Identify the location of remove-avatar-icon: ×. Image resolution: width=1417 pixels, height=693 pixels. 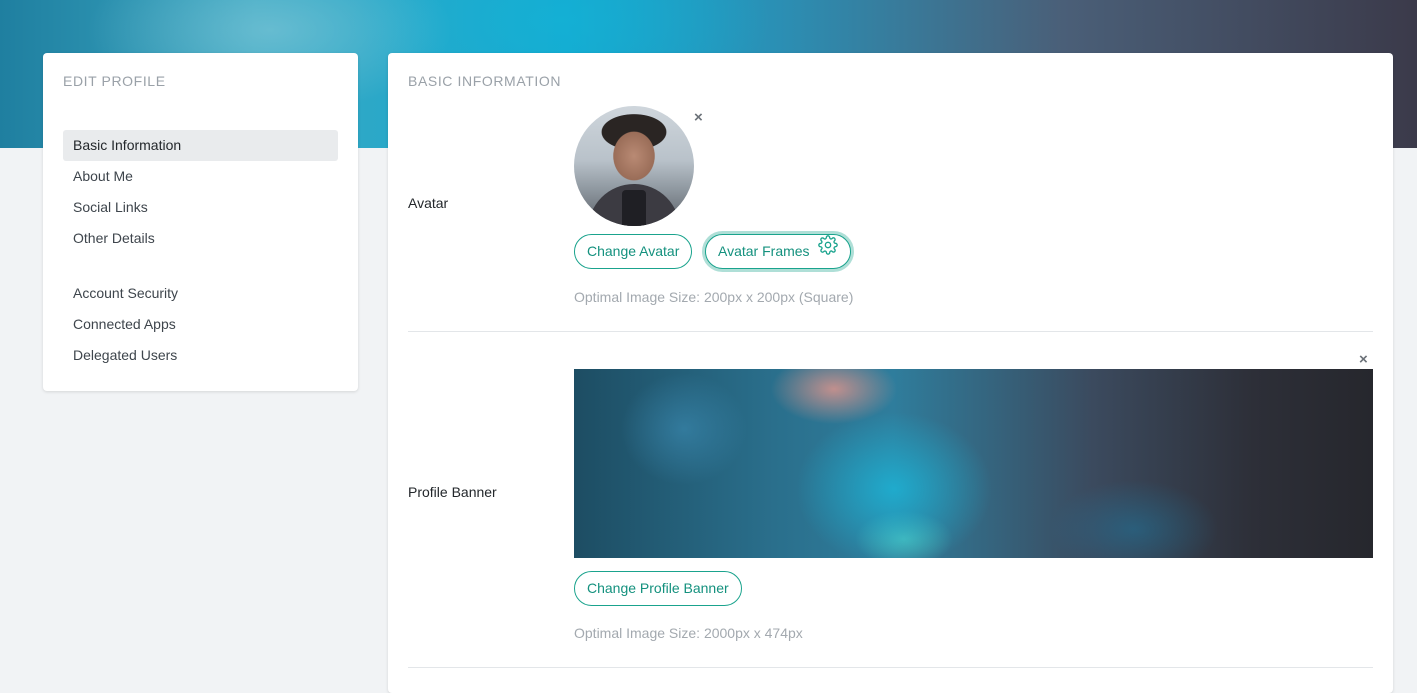
(698, 117).